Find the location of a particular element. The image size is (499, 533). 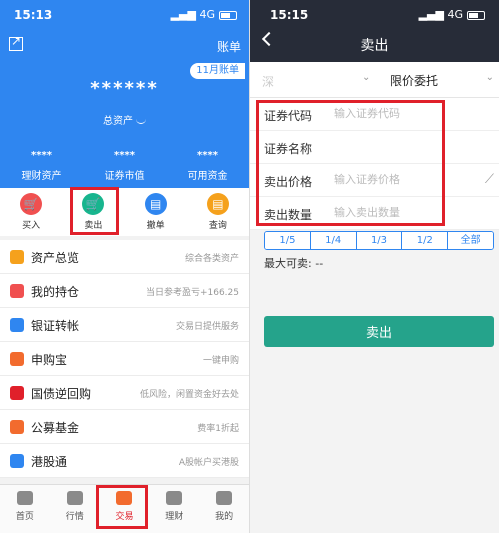

menu-label: 公募基金 is located at coordinates (55, 428).